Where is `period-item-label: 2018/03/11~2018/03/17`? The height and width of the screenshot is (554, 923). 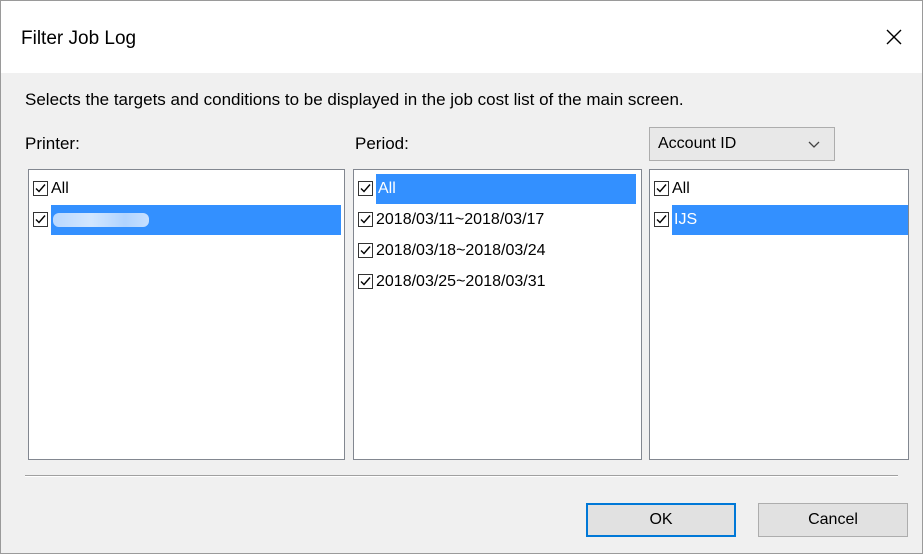
period-item-label: 2018/03/11~2018/03/17 is located at coordinates (460, 219).